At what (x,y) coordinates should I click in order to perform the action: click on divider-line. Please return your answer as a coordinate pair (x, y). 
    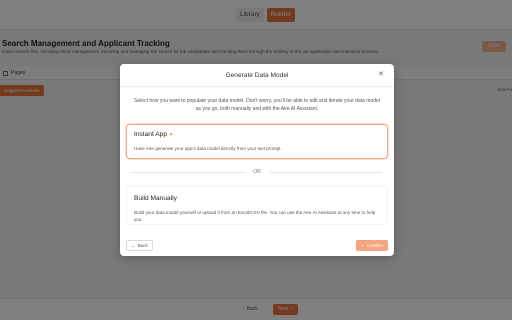
    Looking at the image, I should click on (326, 172).